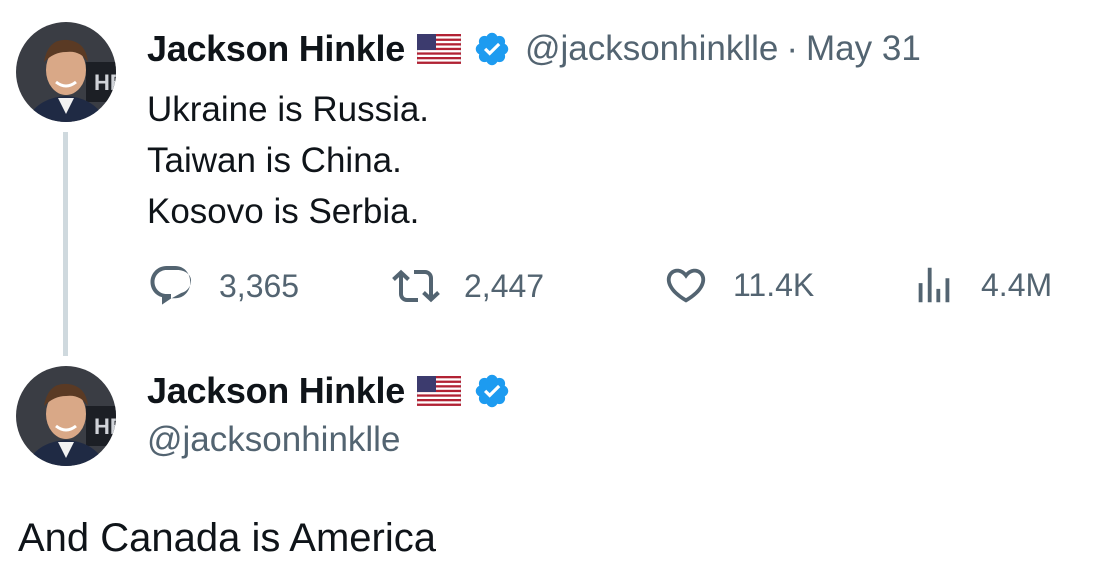 This screenshot has width=1106, height=576. I want to click on author-avatar: HB, so click(66, 72).